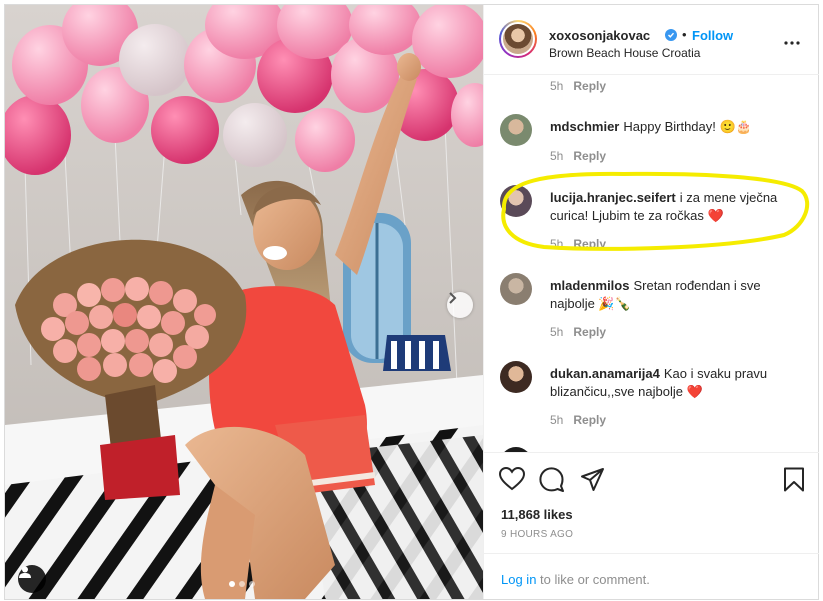  What do you see at coordinates (599, 35) in the screenshot?
I see `author-username: xoxosonjakovac` at bounding box center [599, 35].